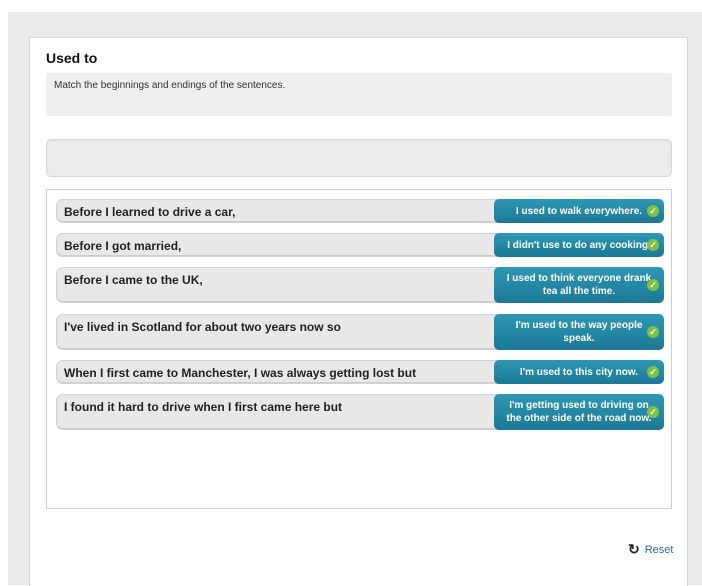 Image resolution: width=702 pixels, height=586 pixels. I want to click on answer-drop-zone, so click(359, 158).